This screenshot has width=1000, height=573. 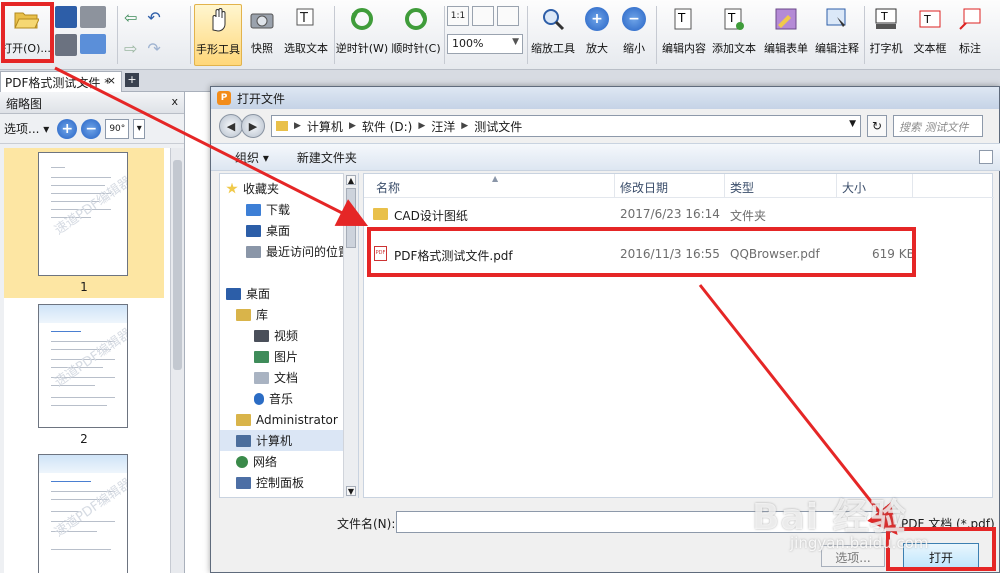 What do you see at coordinates (66, 17) in the screenshot?
I see `save-icon` at bounding box center [66, 17].